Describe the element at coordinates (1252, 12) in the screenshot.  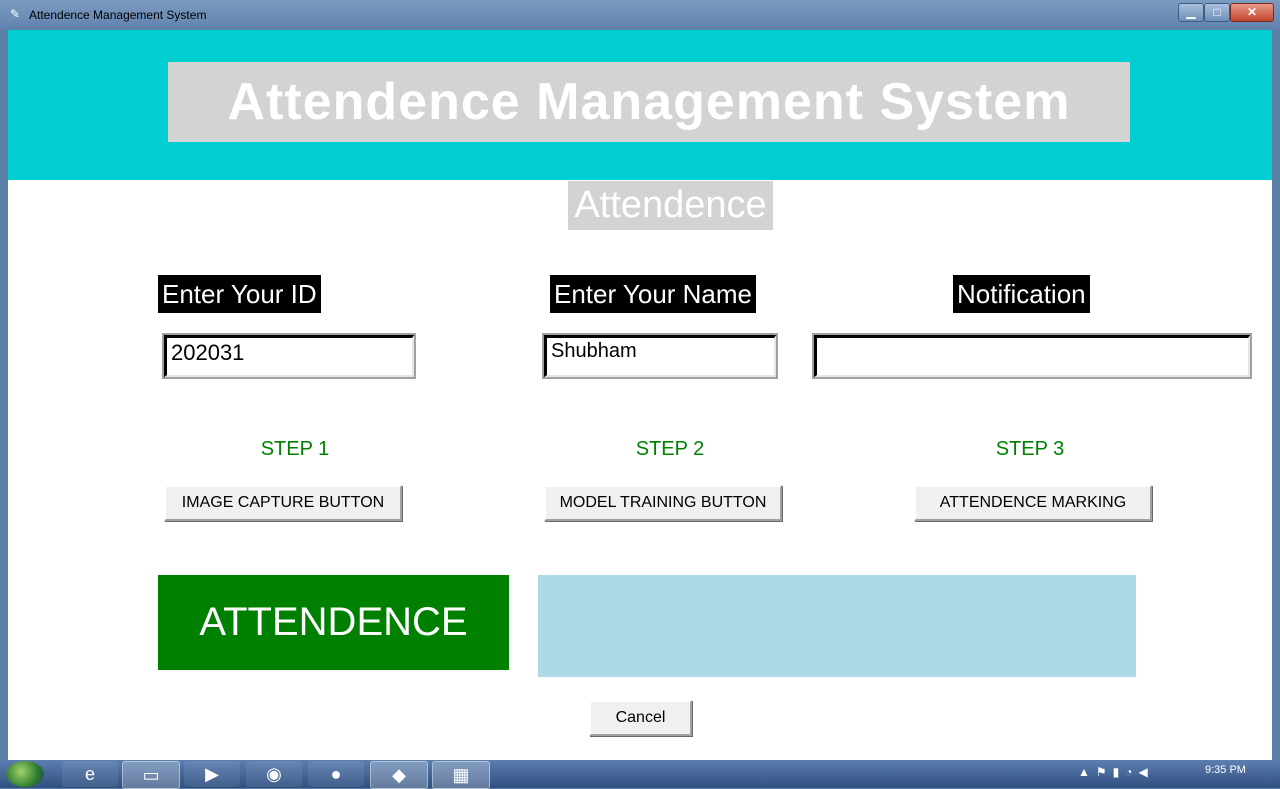
I see `close-button: ✕` at that location.